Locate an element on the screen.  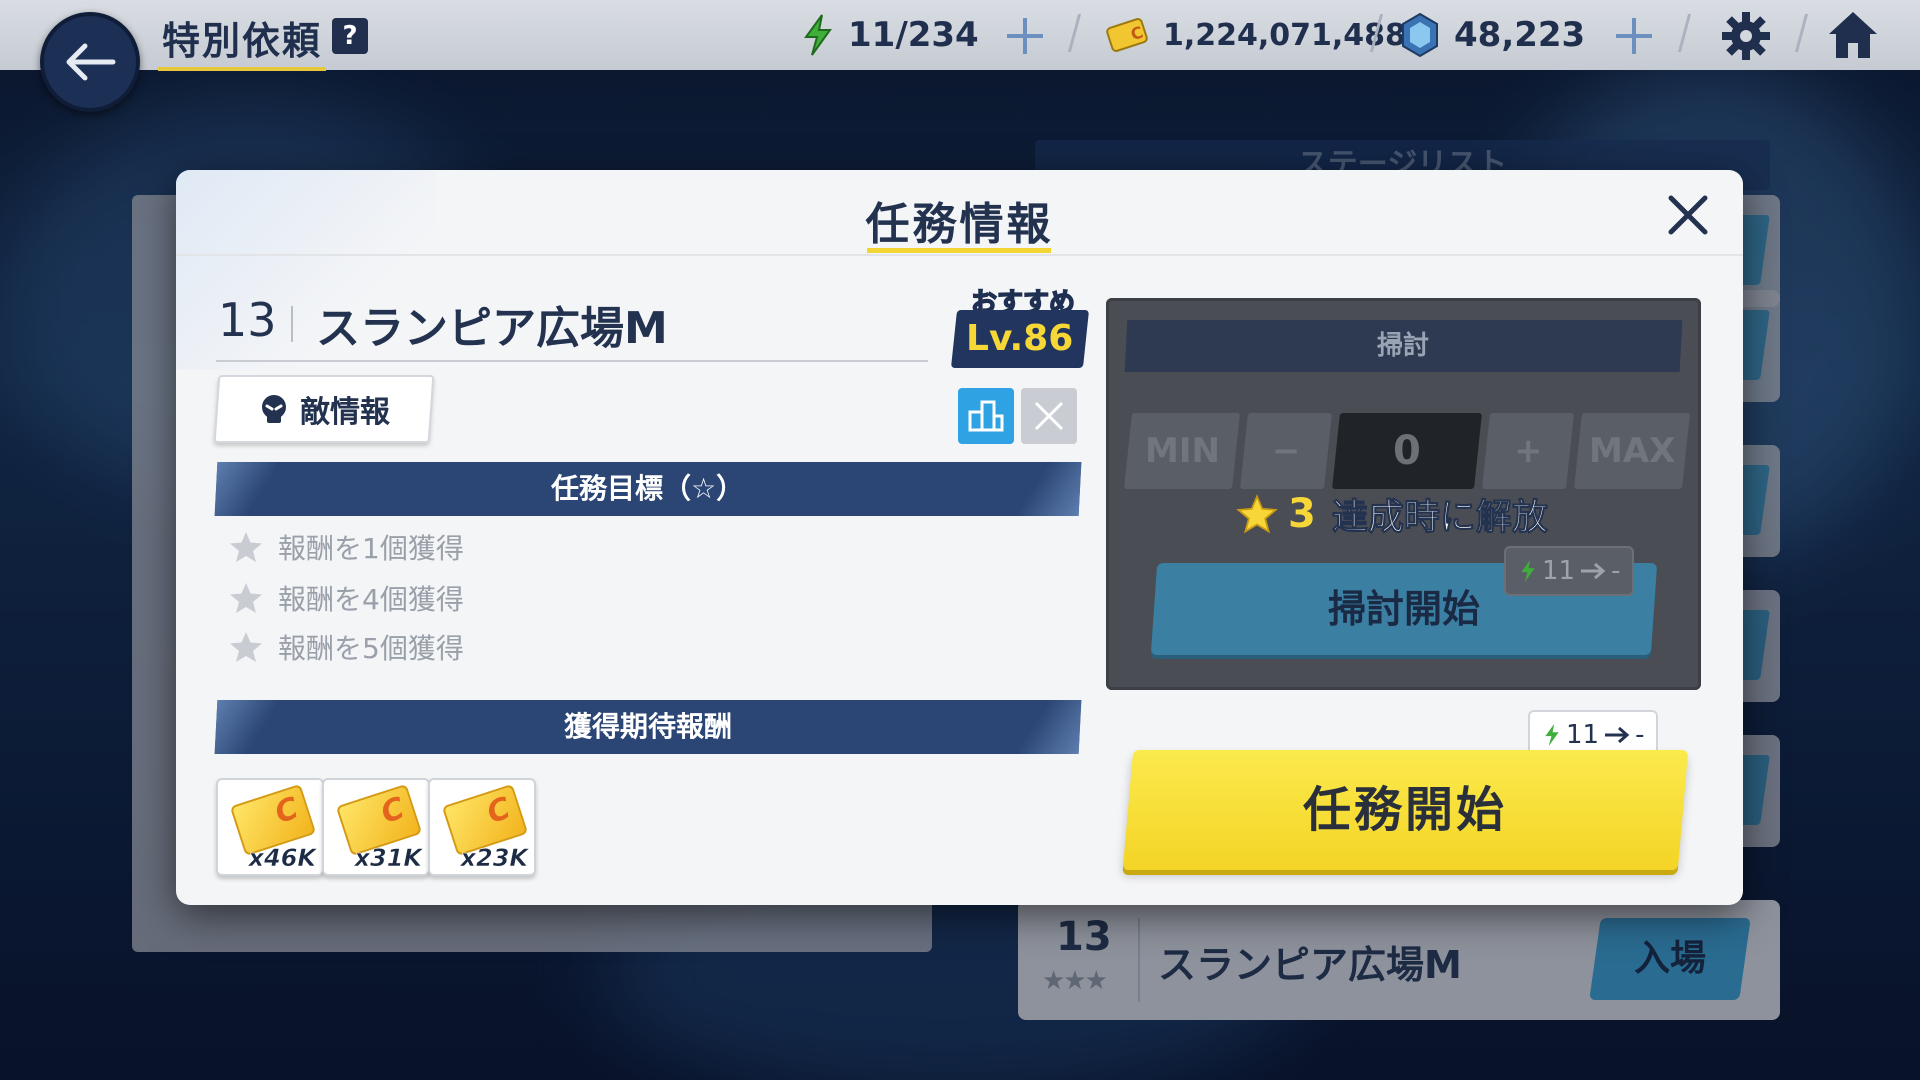
map-button is located at coordinates (986, 416).